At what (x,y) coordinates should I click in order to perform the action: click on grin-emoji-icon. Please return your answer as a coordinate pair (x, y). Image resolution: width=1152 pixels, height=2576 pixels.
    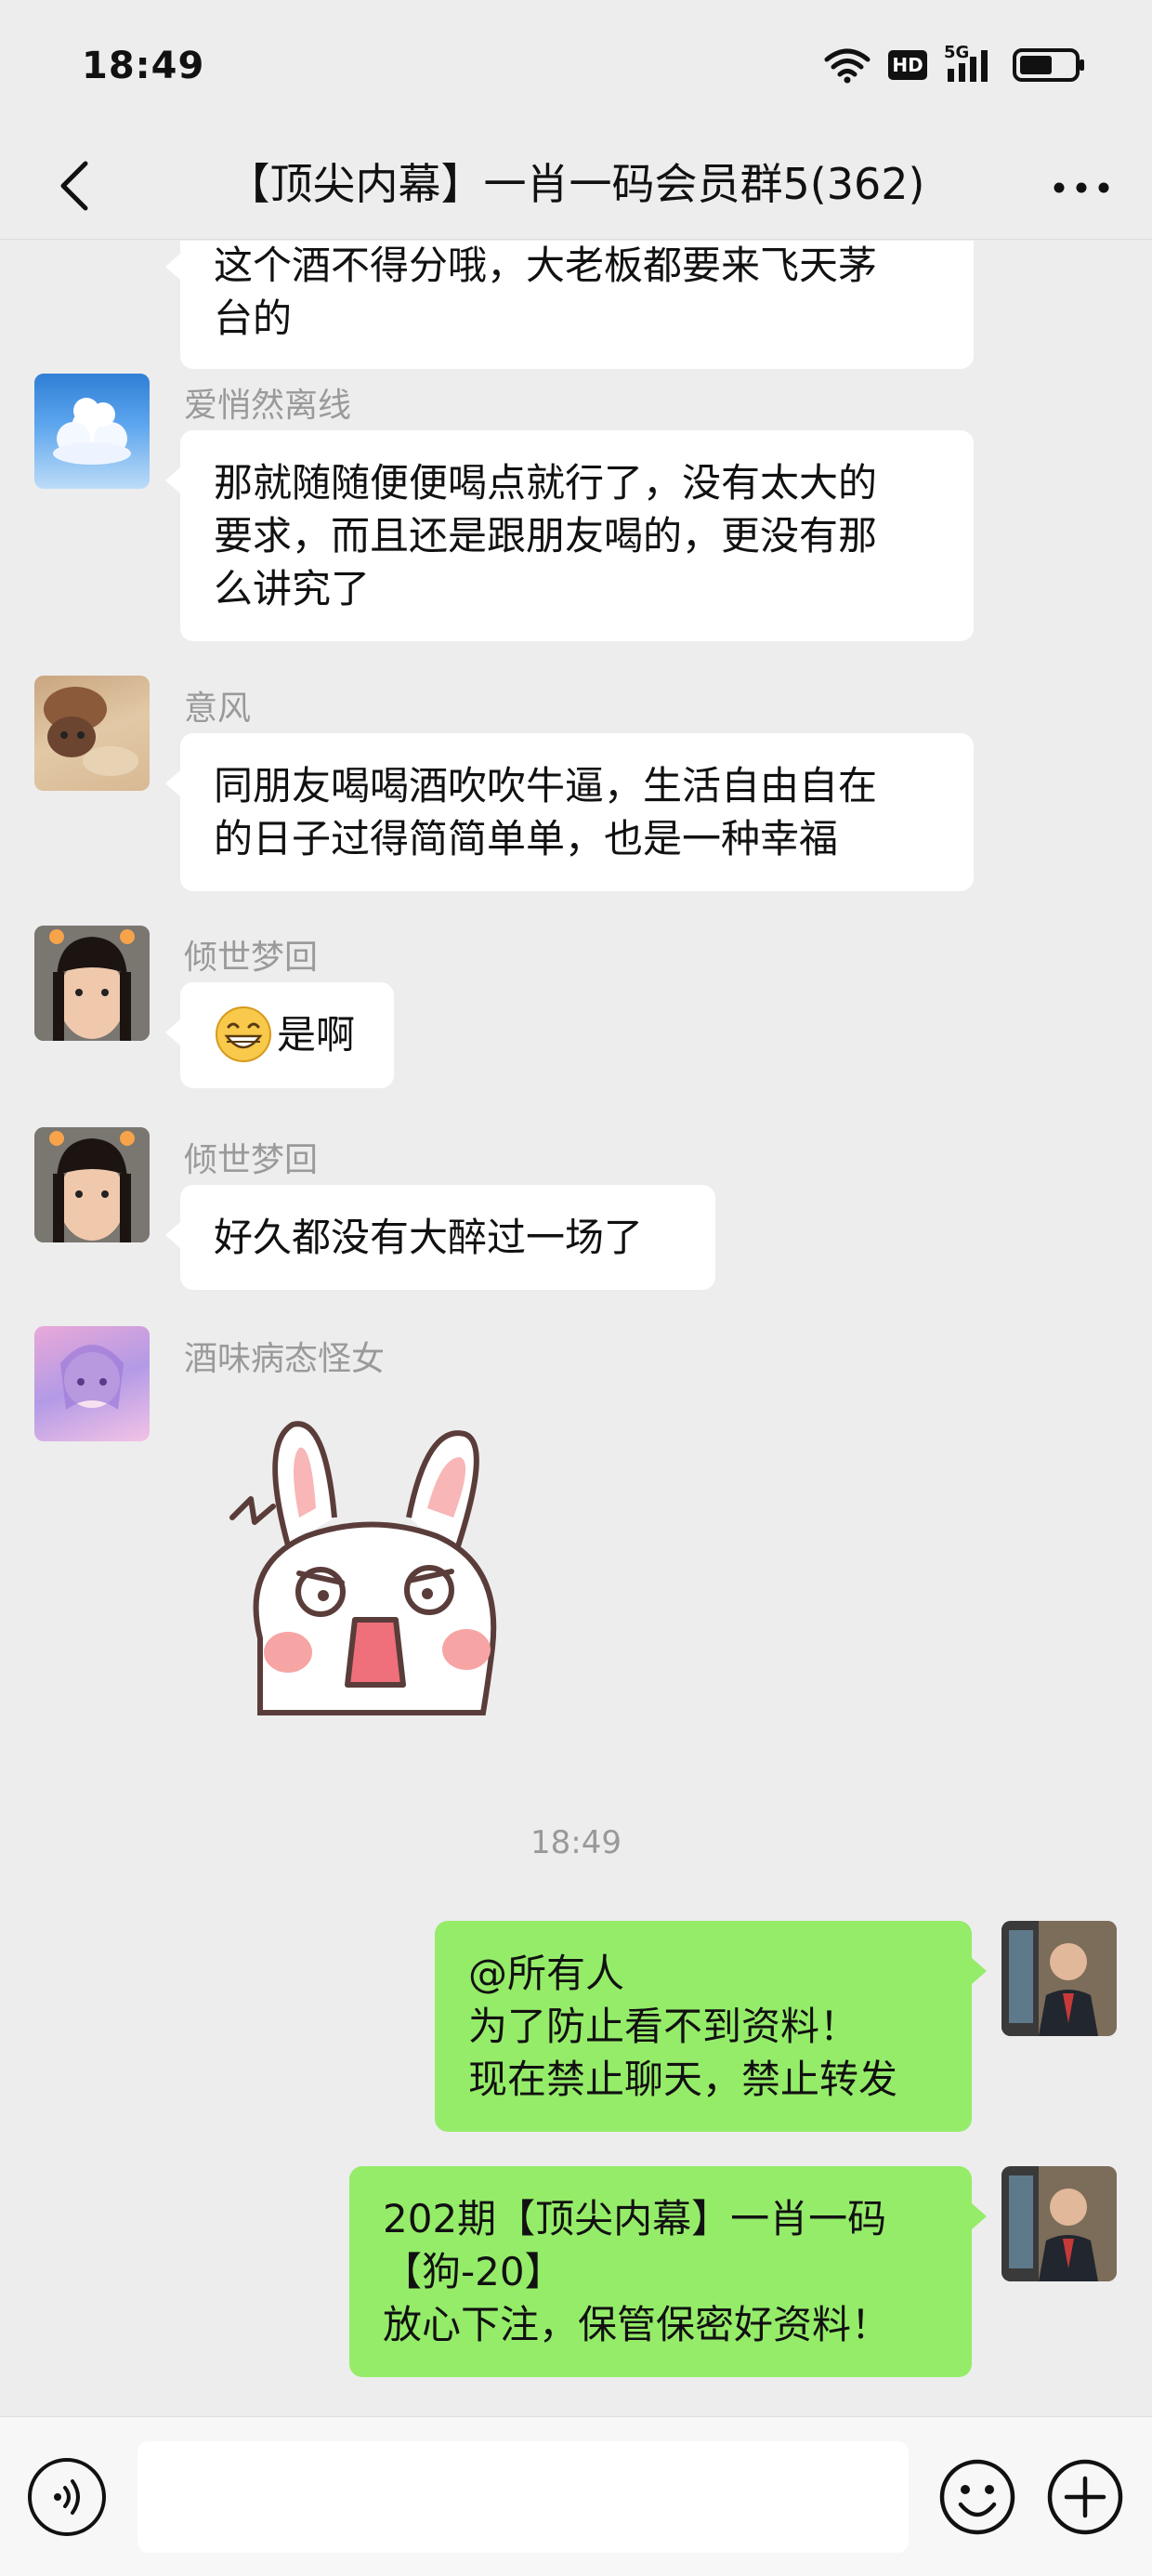
    Looking at the image, I should click on (244, 1034).